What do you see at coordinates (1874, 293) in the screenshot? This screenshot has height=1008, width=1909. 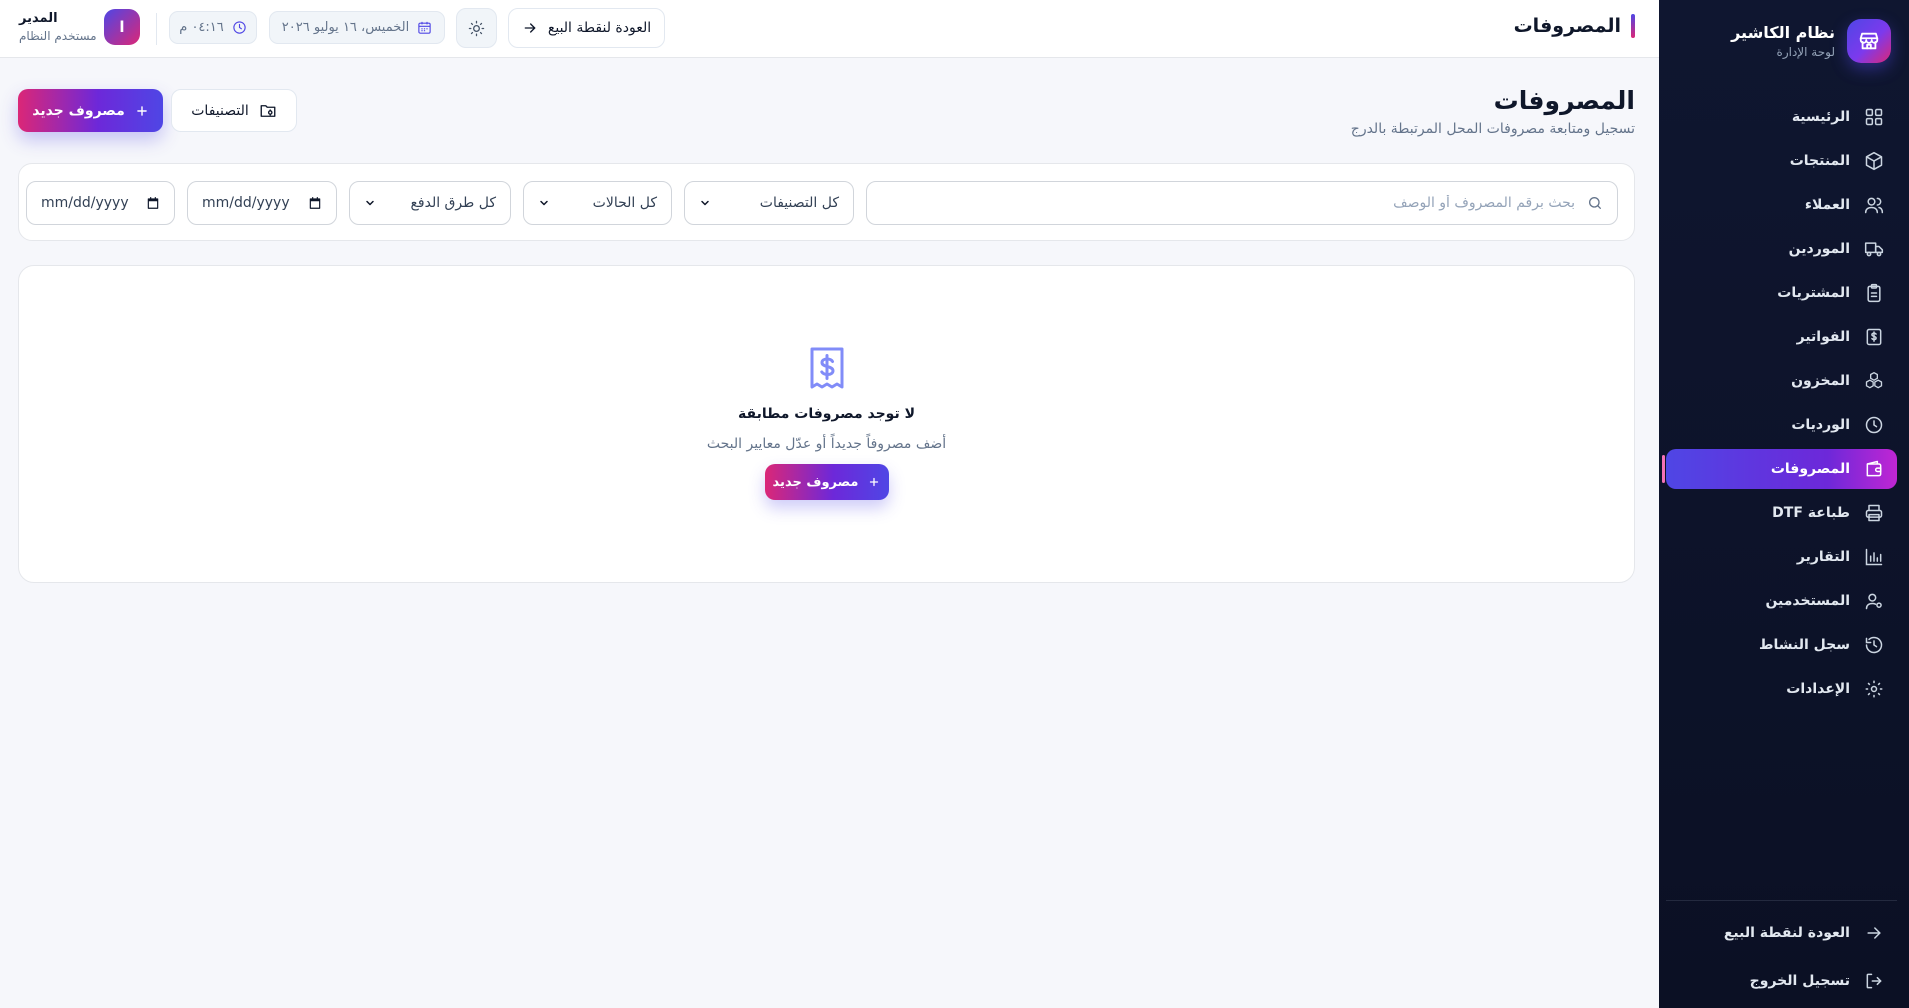 I see `clipboard-icon` at bounding box center [1874, 293].